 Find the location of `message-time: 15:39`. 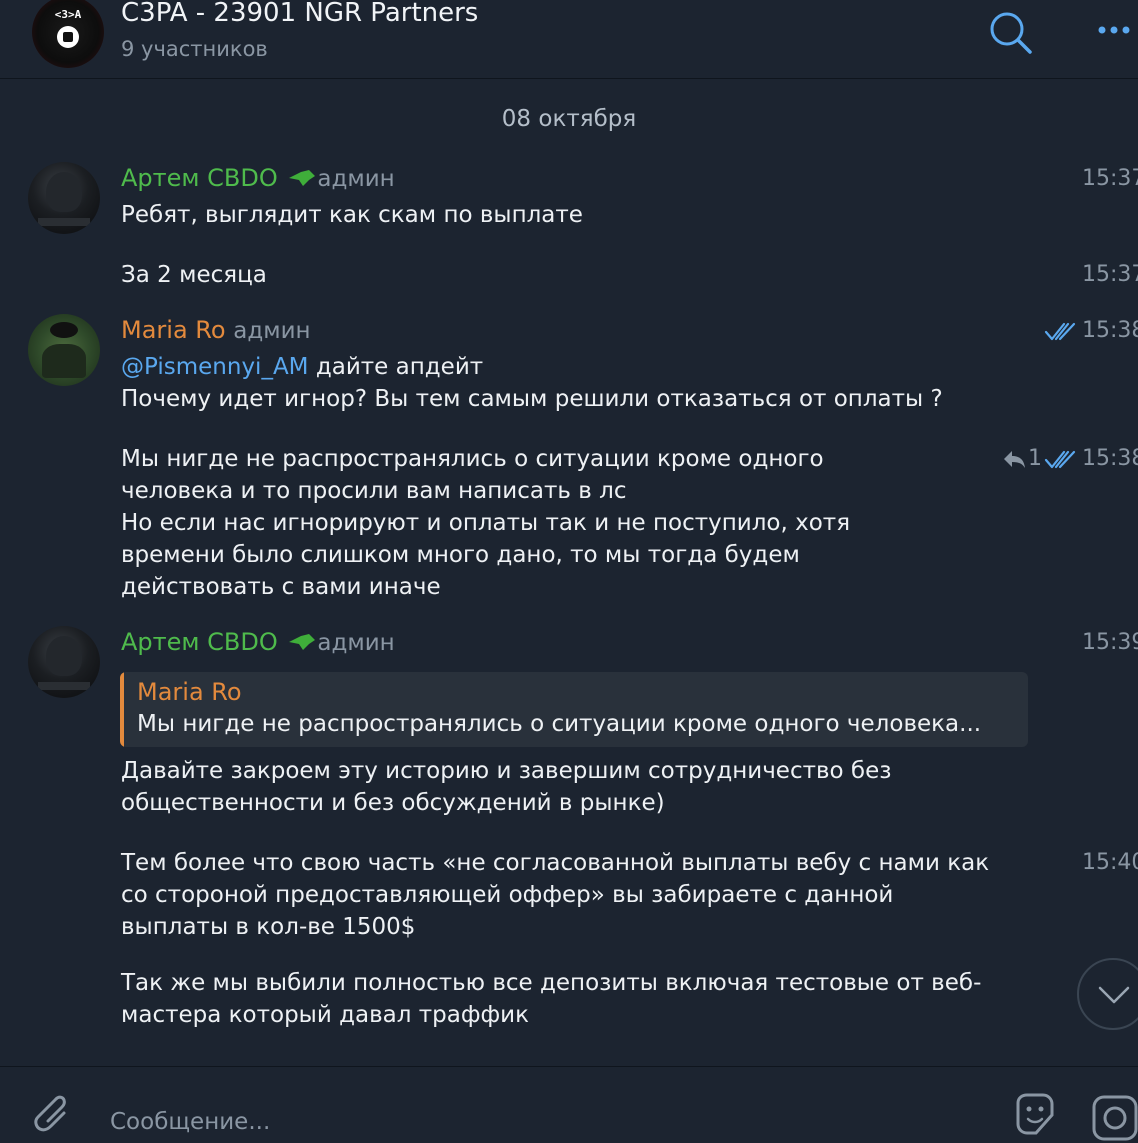

message-time: 15:39 is located at coordinates (1110, 642).